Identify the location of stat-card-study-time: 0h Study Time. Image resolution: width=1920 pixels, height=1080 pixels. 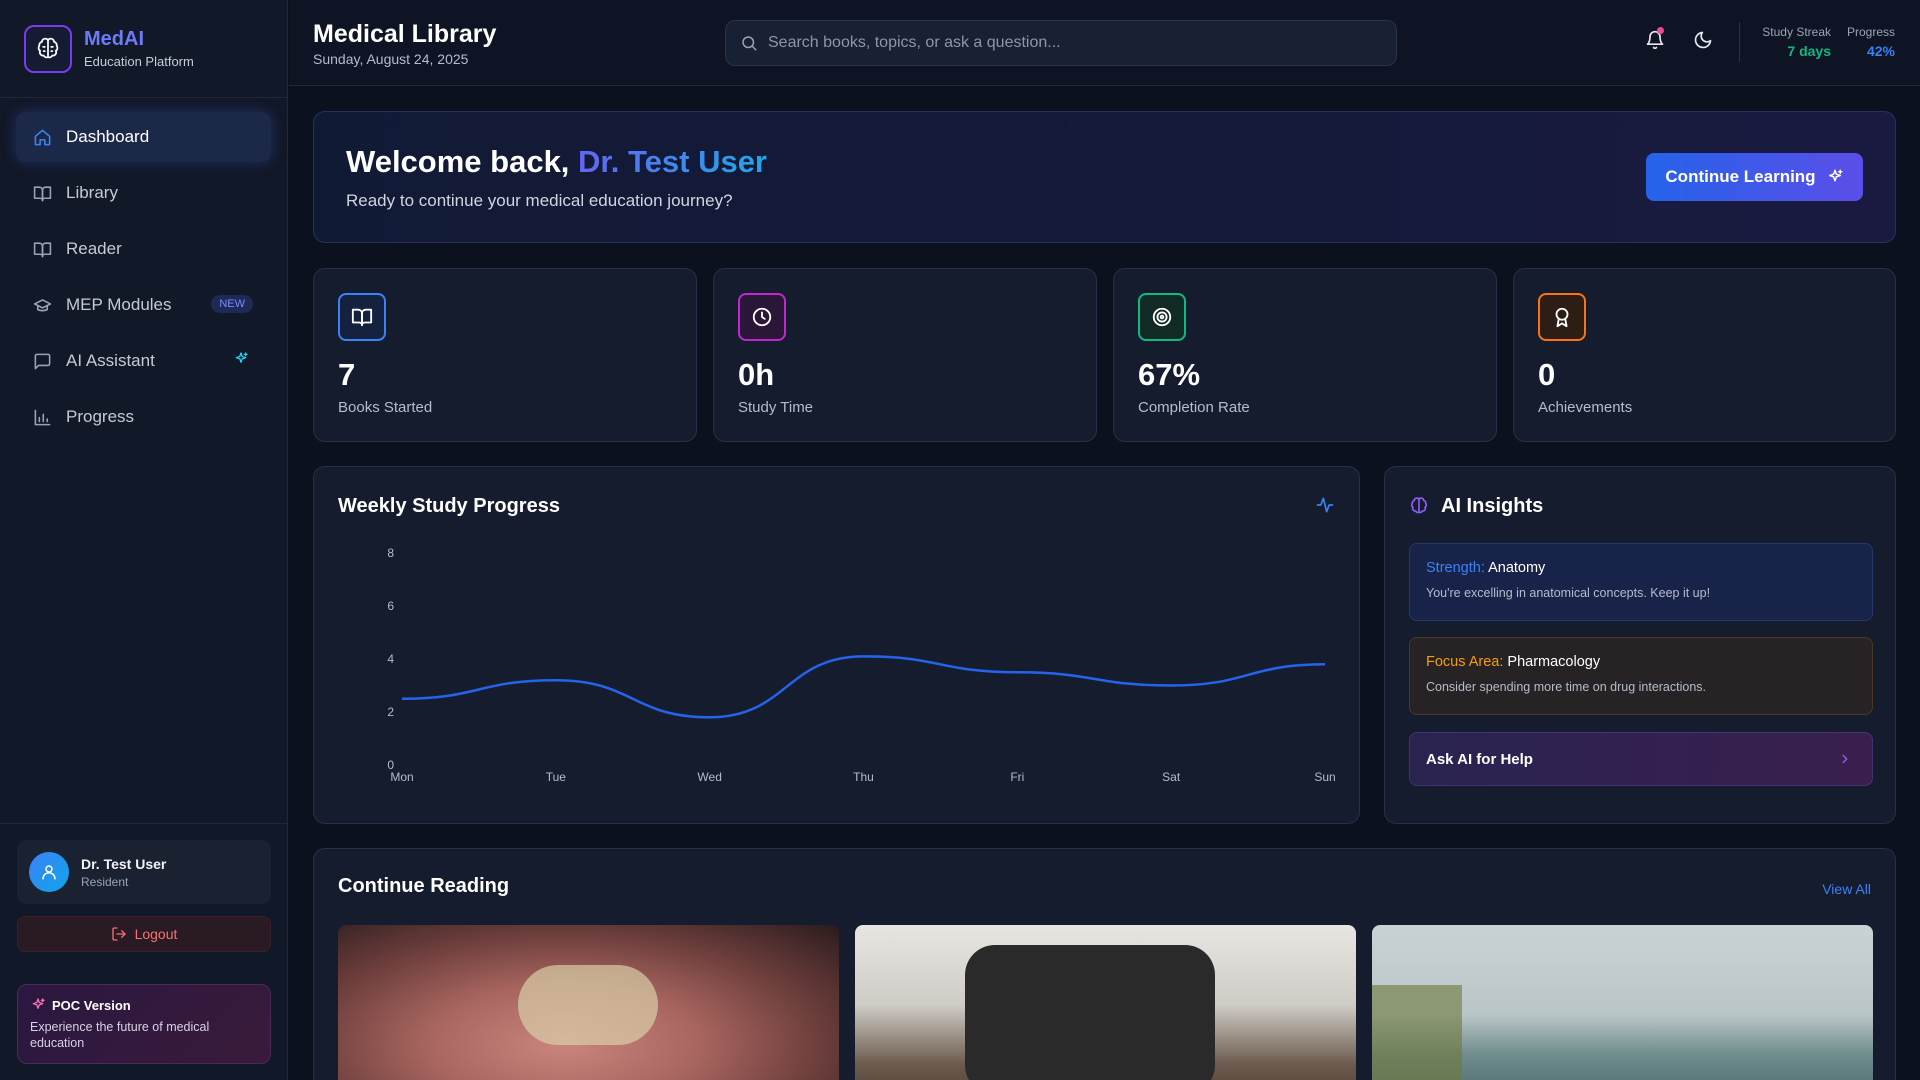
(905, 355).